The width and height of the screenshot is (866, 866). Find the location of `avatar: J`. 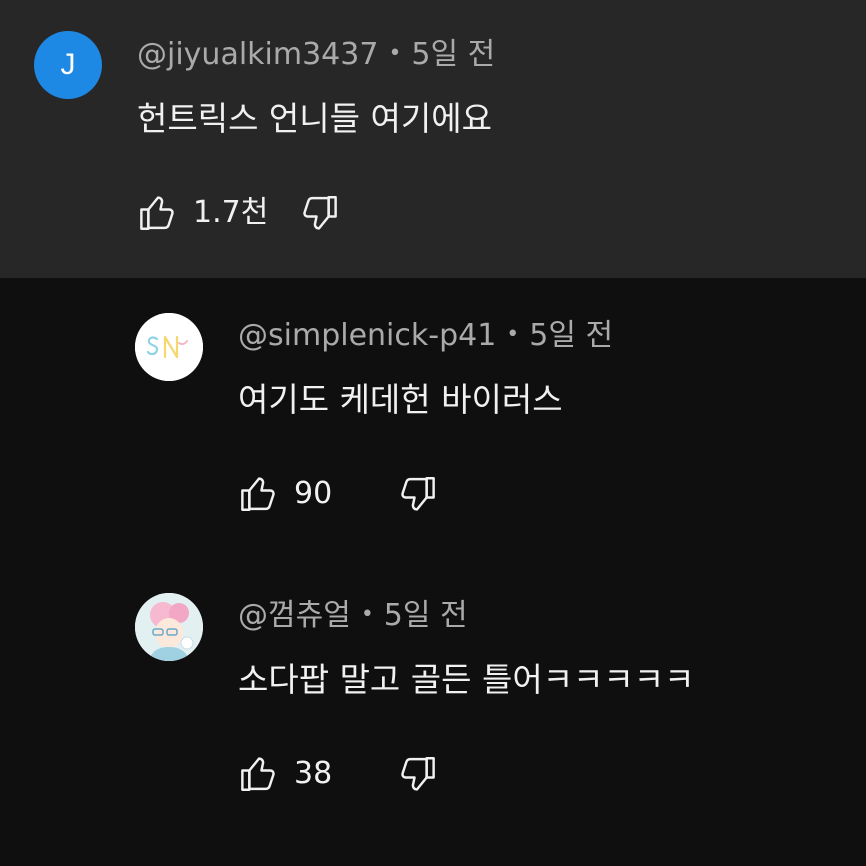

avatar: J is located at coordinates (68, 65).